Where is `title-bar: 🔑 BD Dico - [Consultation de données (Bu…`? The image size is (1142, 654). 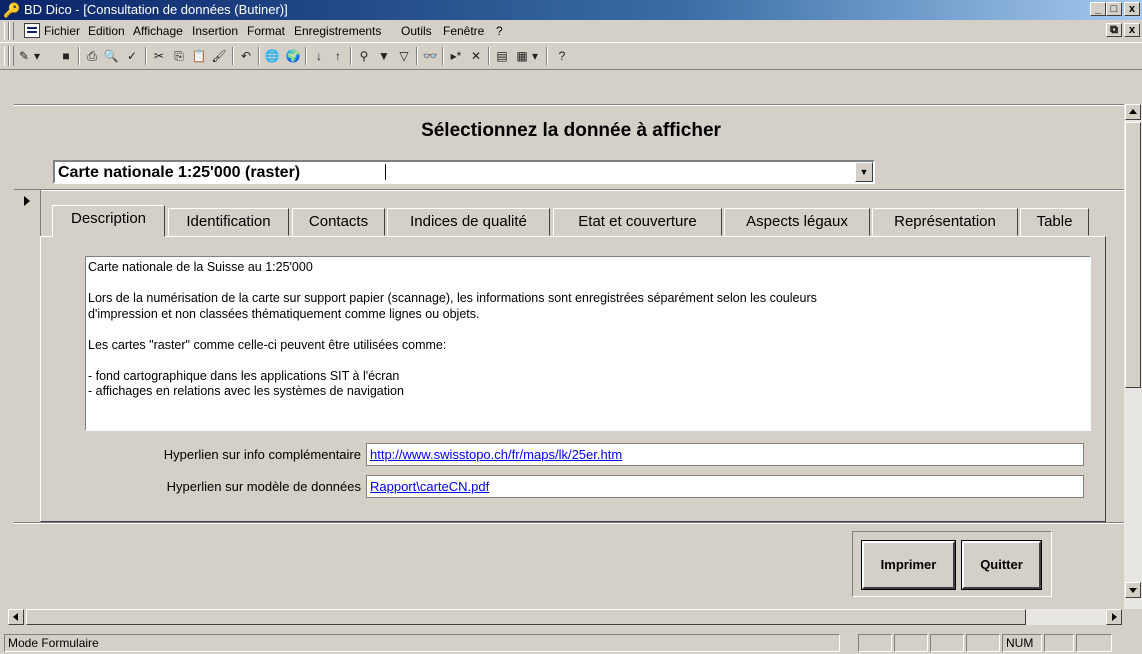 title-bar: 🔑 BD Dico - [Consultation de données (Bu… is located at coordinates (571, 10).